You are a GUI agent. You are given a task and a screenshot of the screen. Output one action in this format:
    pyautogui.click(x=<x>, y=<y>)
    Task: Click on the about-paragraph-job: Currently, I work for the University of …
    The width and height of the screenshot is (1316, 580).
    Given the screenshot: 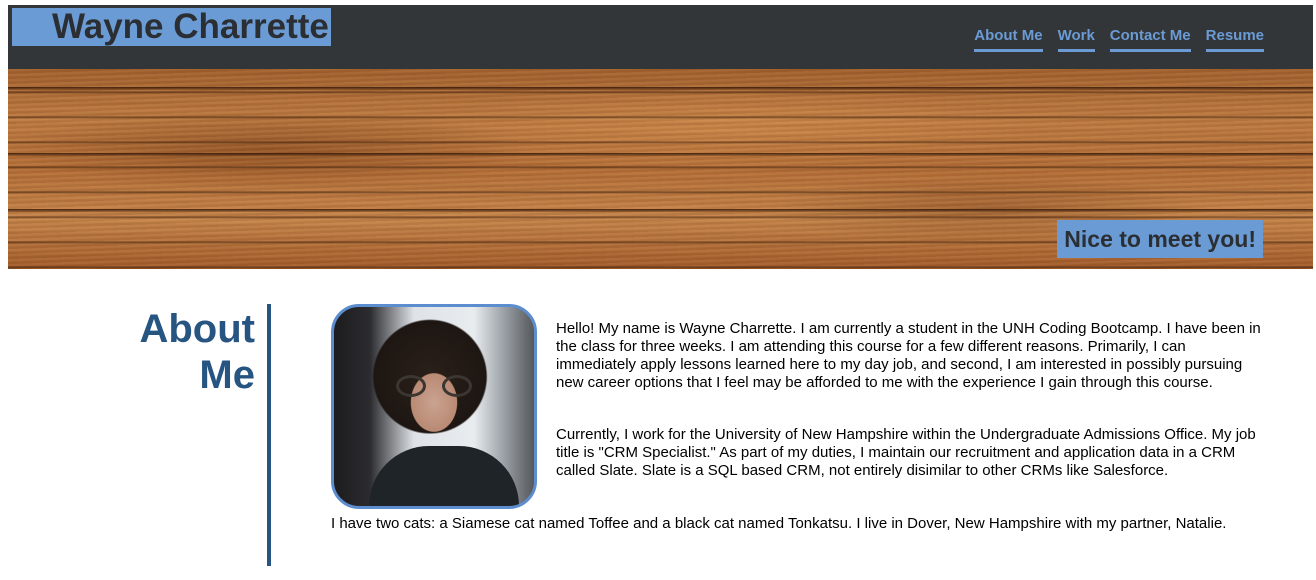 What is the action you would take?
    pyautogui.click(x=906, y=452)
    